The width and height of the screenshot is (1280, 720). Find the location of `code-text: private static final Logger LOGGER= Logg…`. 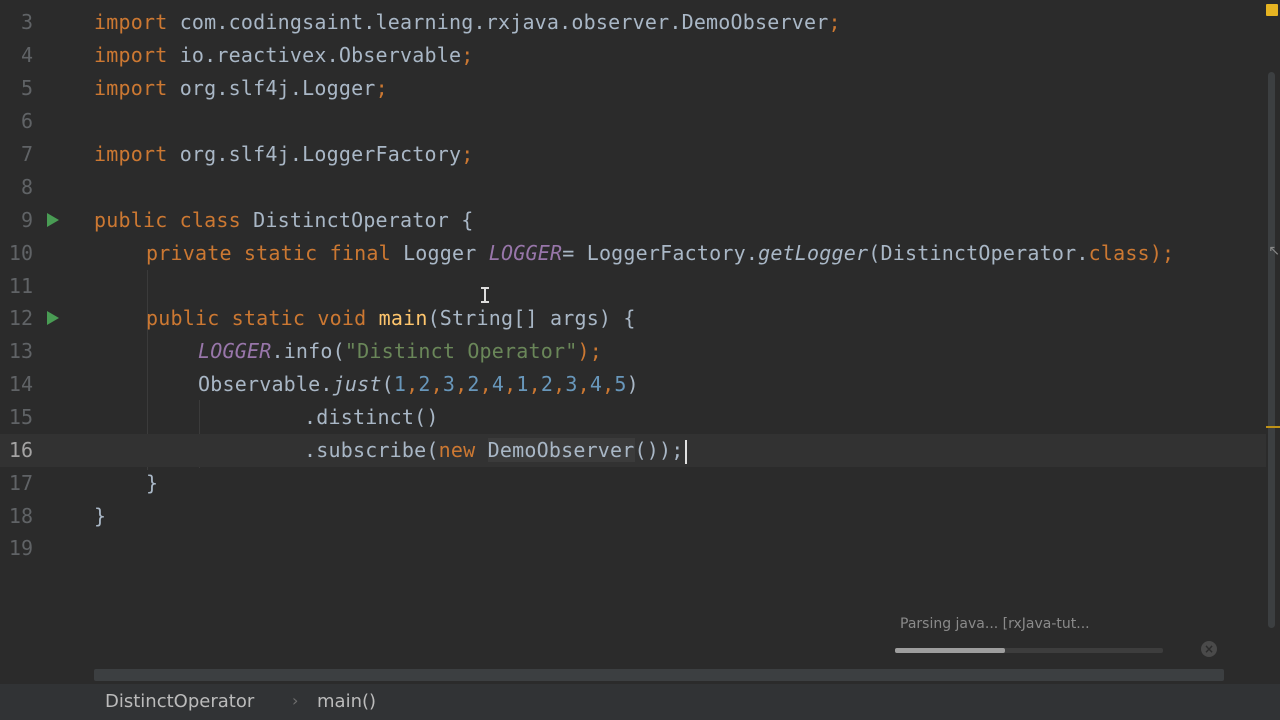

code-text: private static final Logger LOGGER= Logg… is located at coordinates (660, 253).